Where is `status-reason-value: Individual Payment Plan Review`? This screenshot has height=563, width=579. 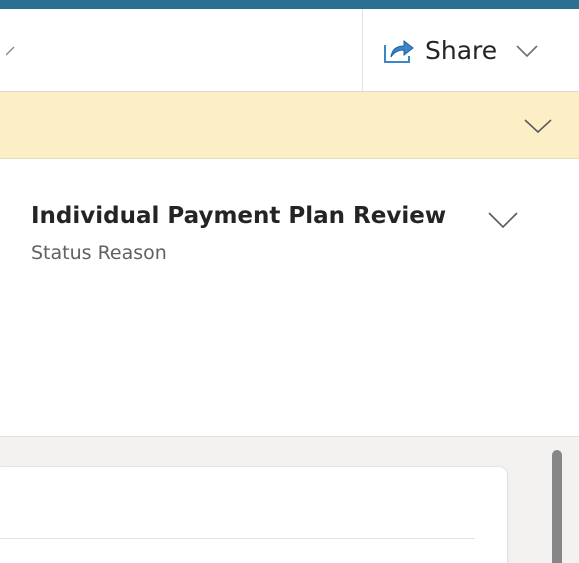
status-reason-value: Individual Payment Plan Review is located at coordinates (239, 216).